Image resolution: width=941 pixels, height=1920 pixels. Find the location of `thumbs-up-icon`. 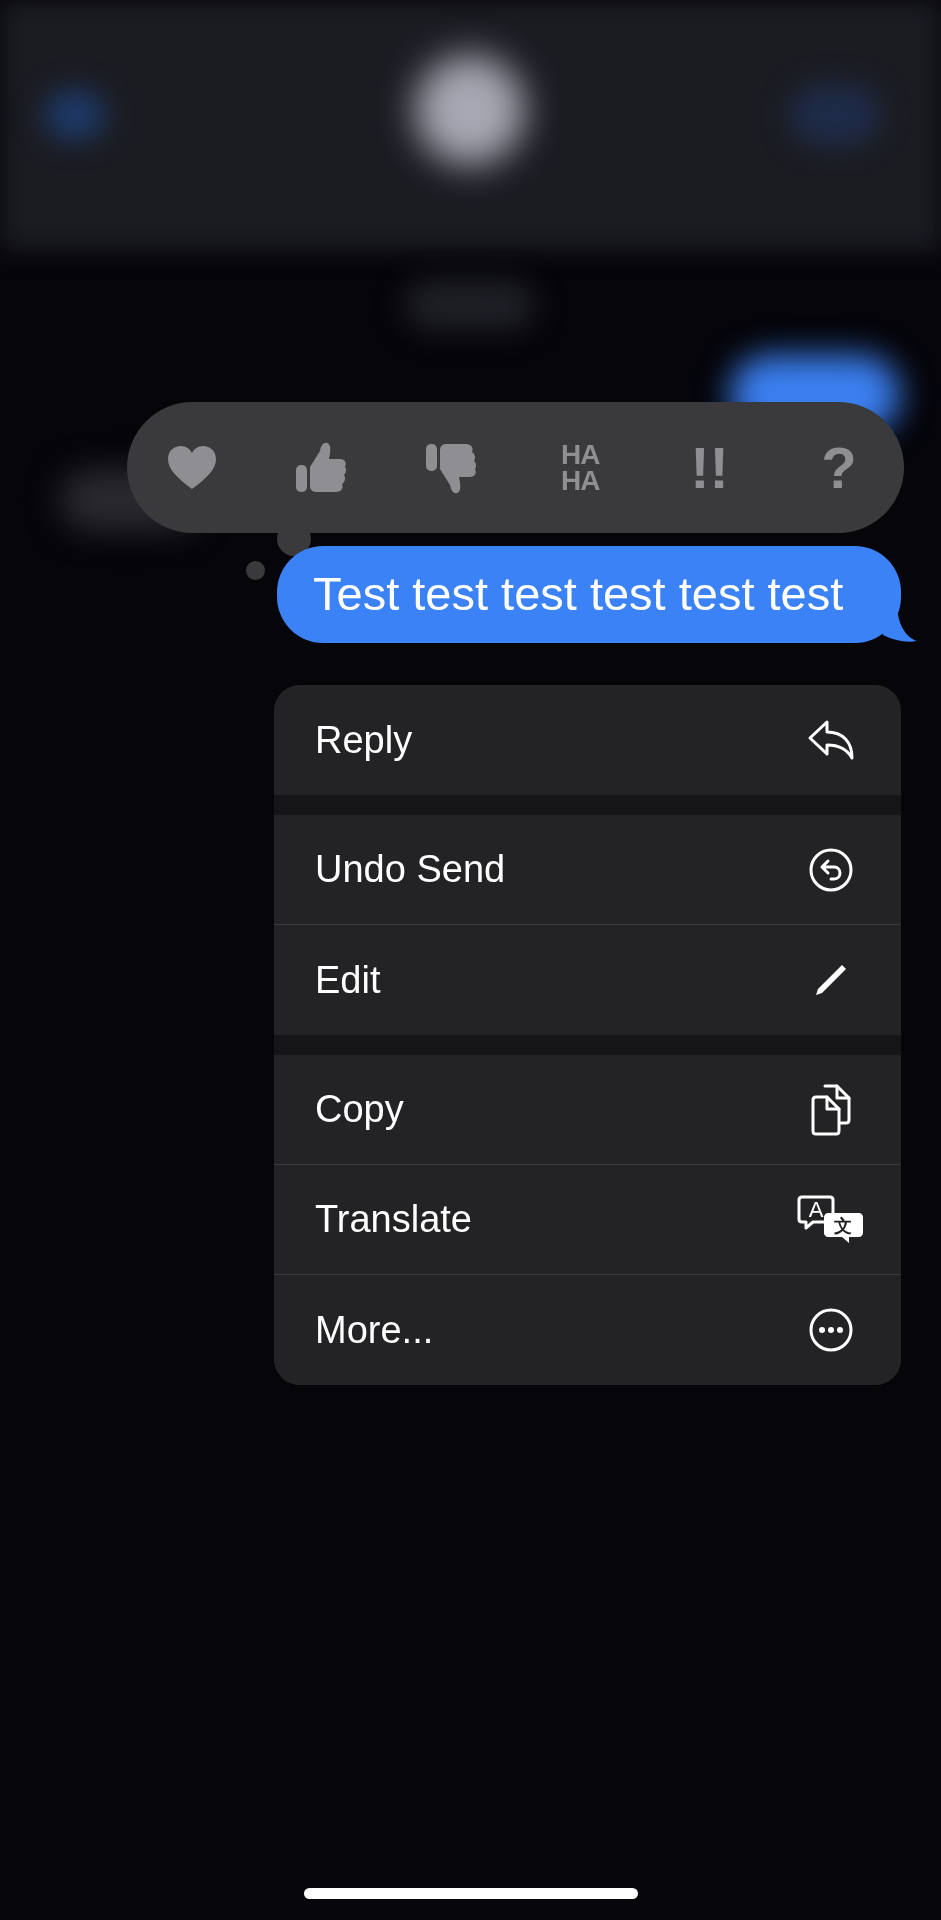

thumbs-up-icon is located at coordinates (321, 467).